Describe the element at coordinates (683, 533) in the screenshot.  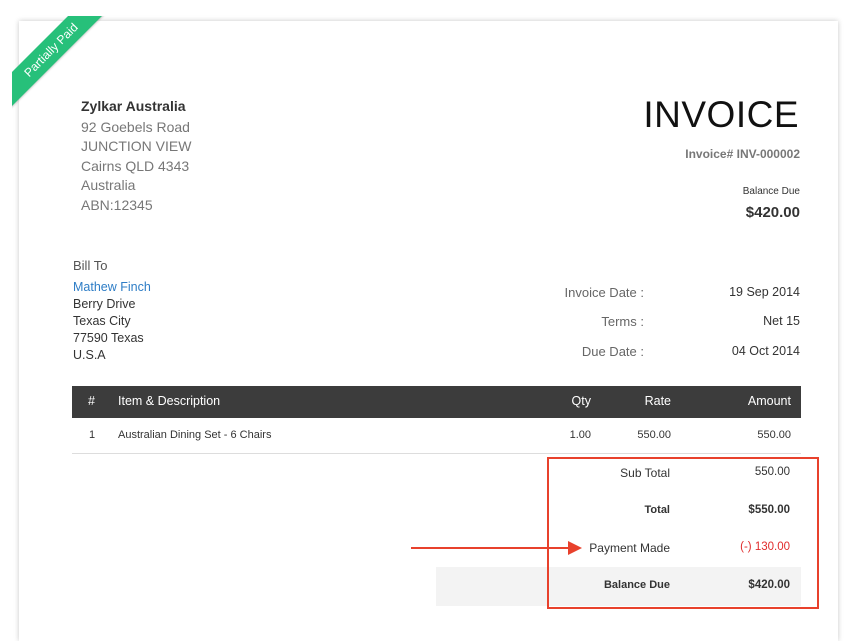
I see `highlight-box` at that location.